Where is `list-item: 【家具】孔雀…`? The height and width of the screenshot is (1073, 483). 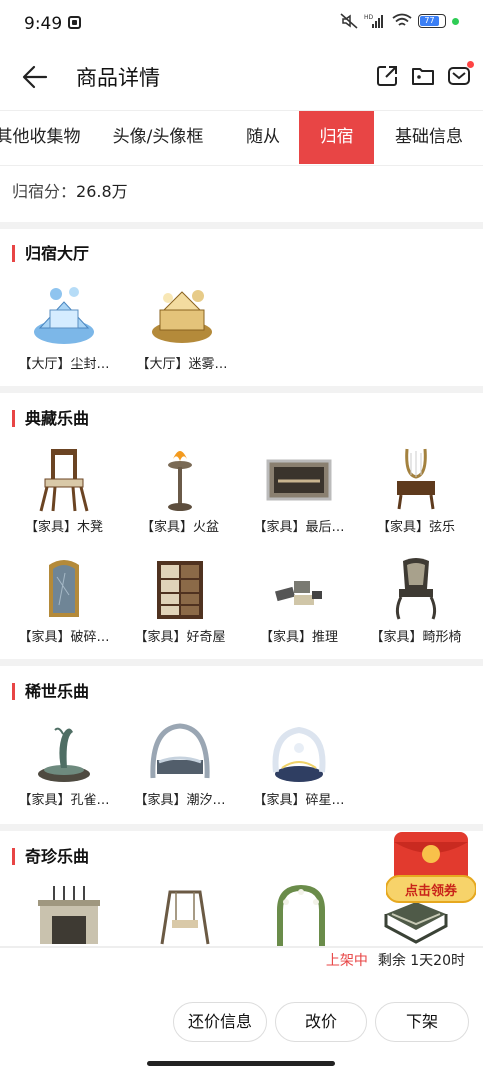 list-item: 【家具】孔雀… is located at coordinates (64, 763).